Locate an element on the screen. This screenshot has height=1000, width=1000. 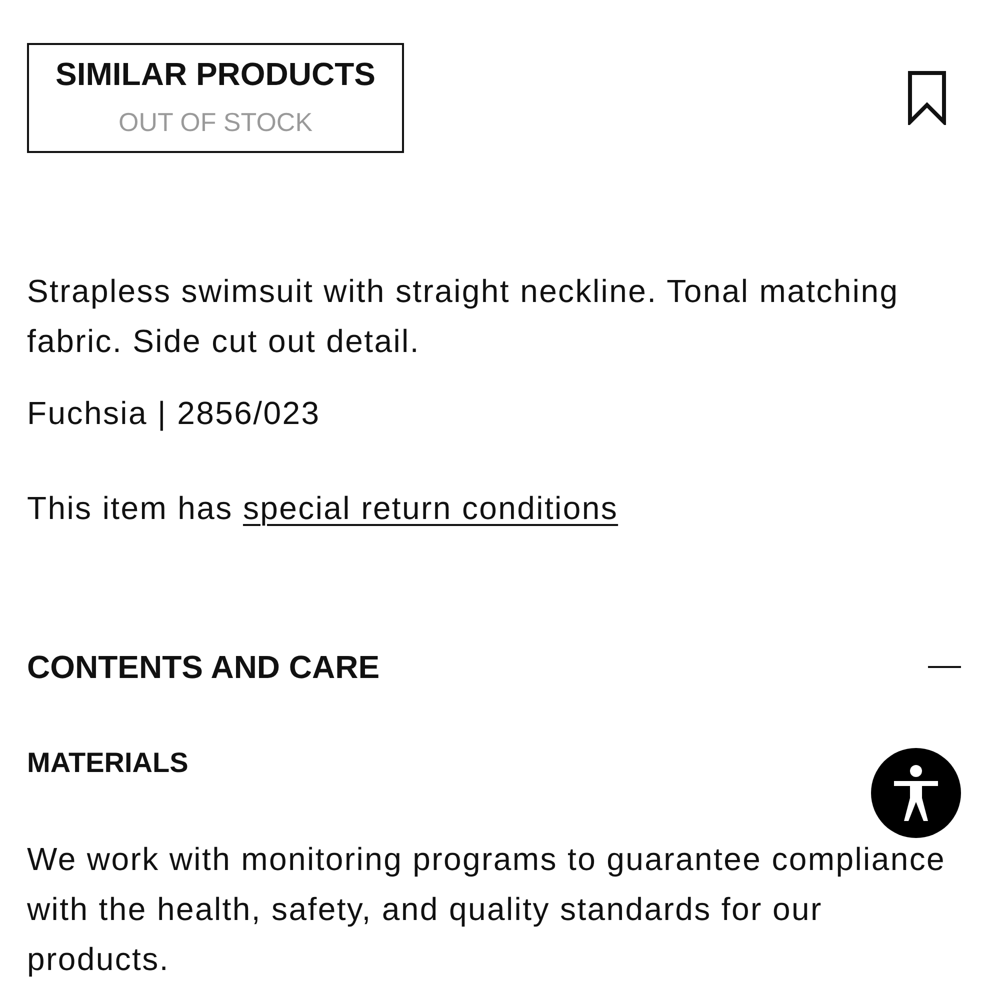
return-notice: This item has special return conditions is located at coordinates (323, 508).